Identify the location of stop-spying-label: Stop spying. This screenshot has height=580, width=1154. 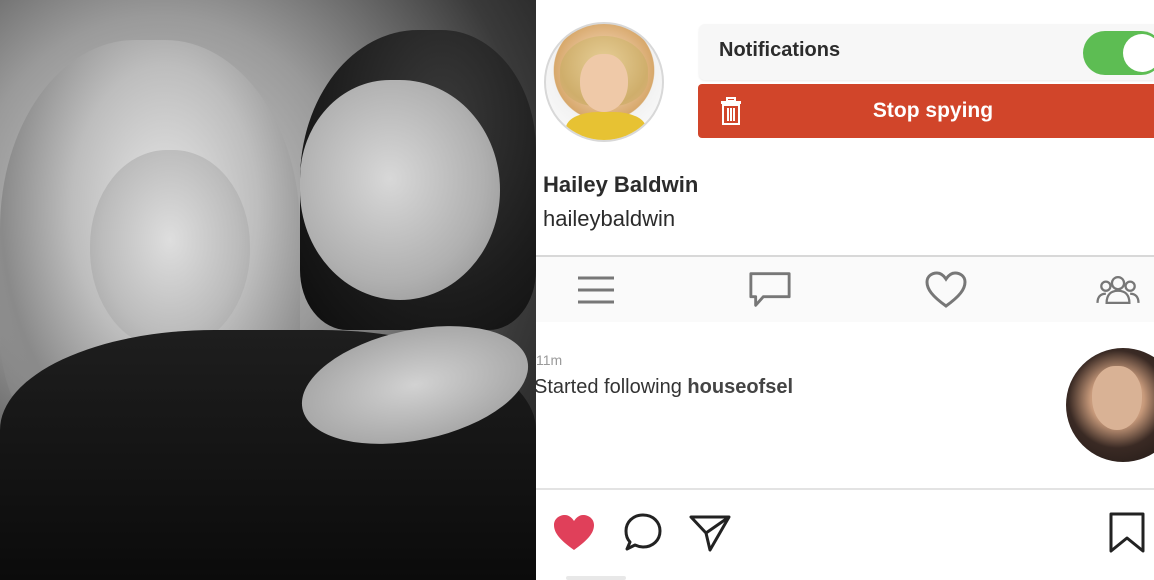
(933, 110).